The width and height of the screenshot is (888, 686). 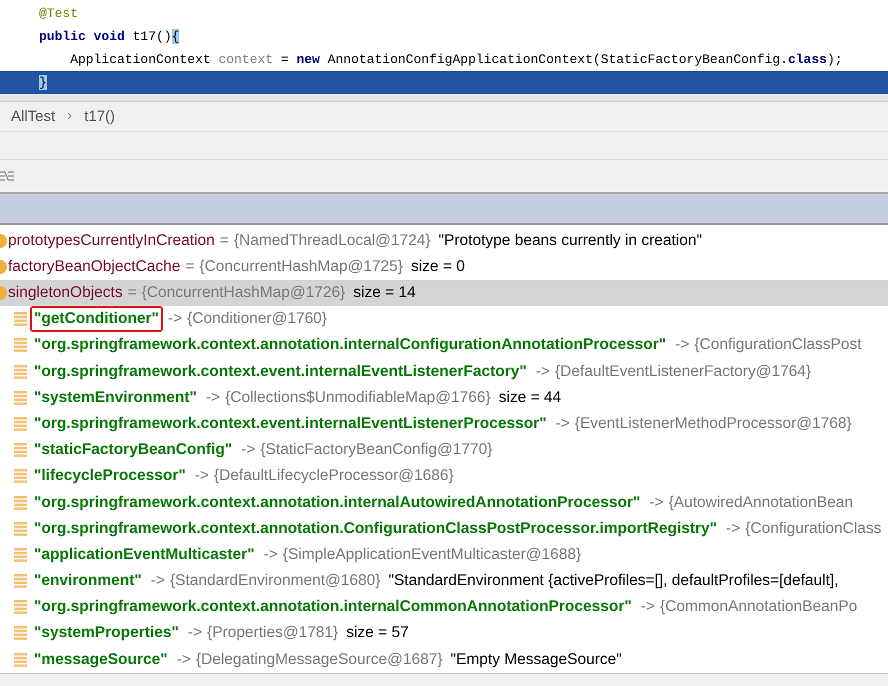 What do you see at coordinates (133, 450) in the screenshot?
I see `entry-key: "staticFactoryBeanConfig"` at bounding box center [133, 450].